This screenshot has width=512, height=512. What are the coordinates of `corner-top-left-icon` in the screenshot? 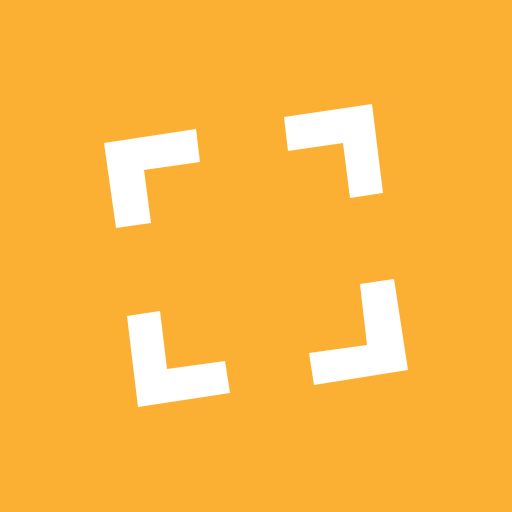 It's located at (152, 178).